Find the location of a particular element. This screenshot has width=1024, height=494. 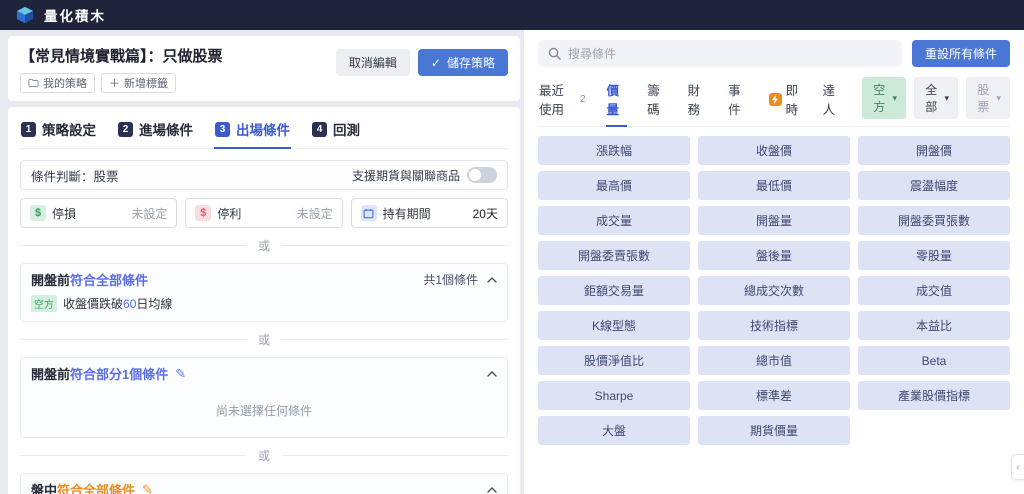

picker-tab-label: 達人 is located at coordinates (828, 100).